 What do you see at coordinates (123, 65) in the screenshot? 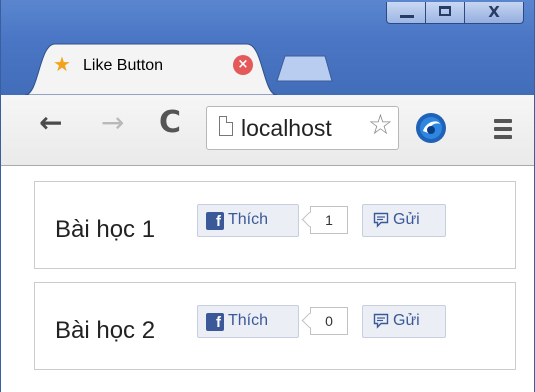
I see `tab-title: Like Button` at bounding box center [123, 65].